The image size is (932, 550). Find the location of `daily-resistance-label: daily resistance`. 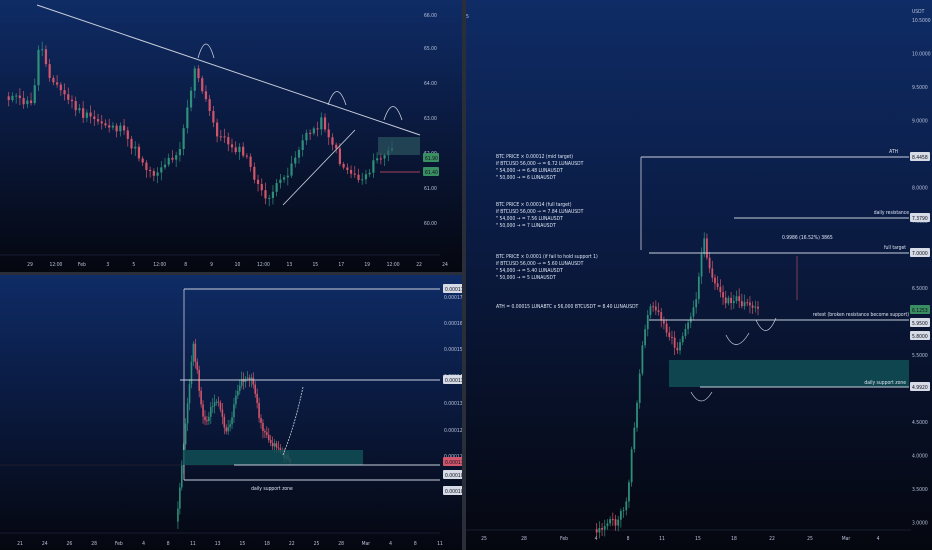

daily-resistance-label: daily resistance is located at coordinates (891, 213).